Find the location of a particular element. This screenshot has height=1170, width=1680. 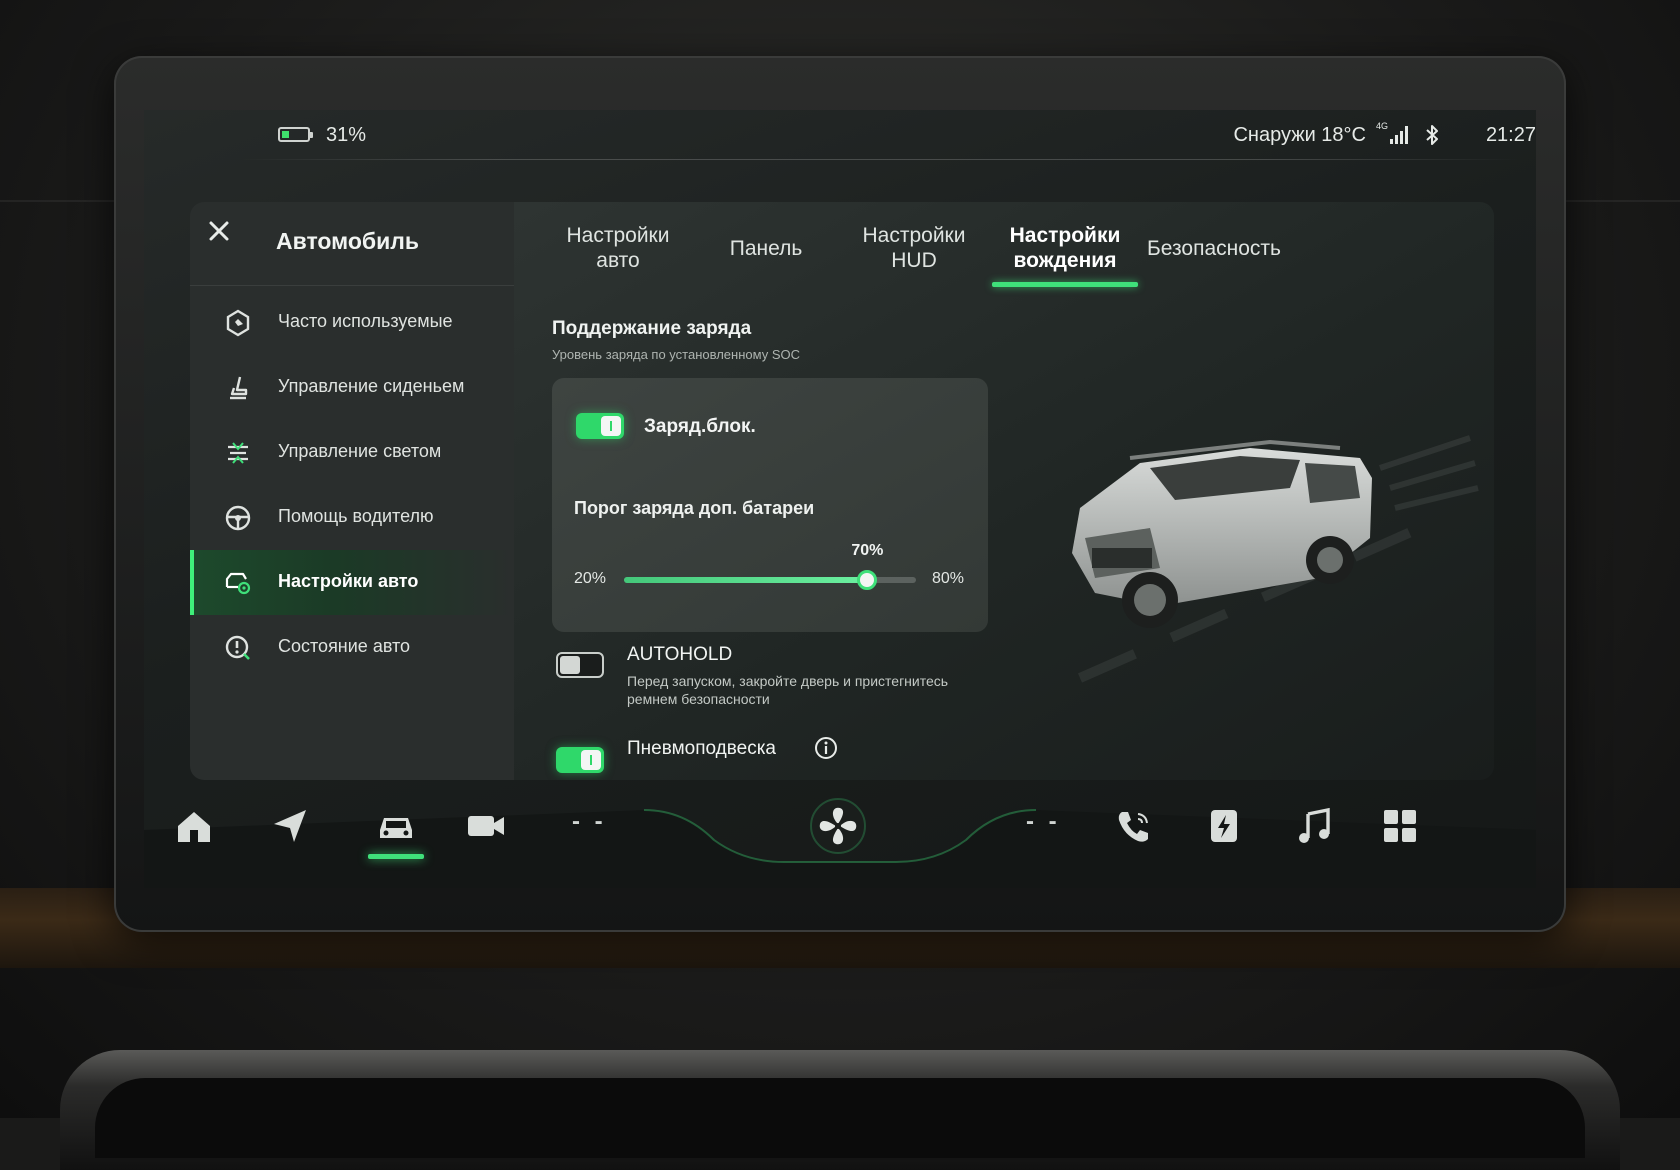

tab-label: Настройки вождения is located at coordinates (1065, 248).